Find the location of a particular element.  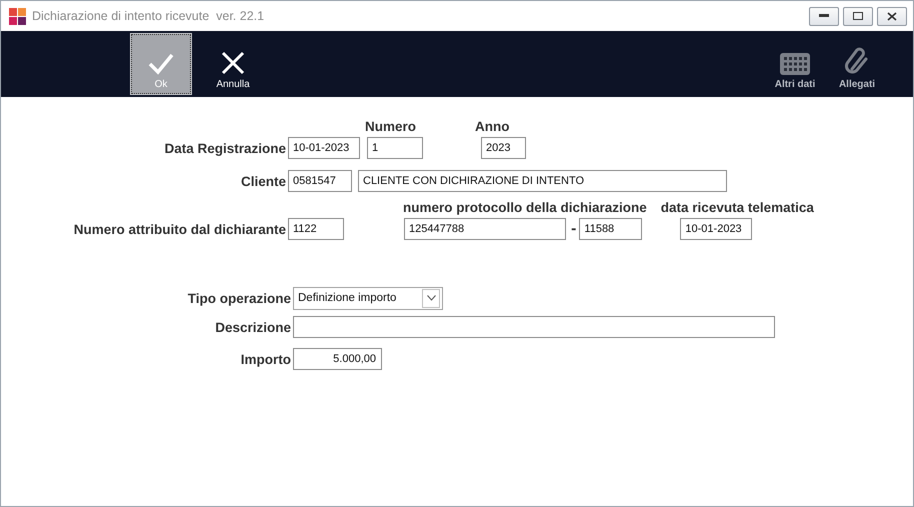

input-field: 0581547 is located at coordinates (320, 181).